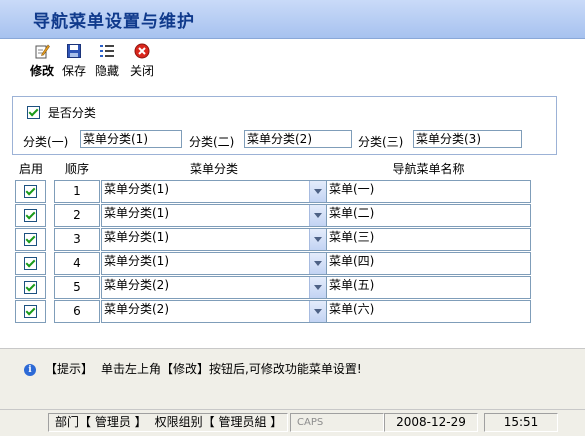 Image resolution: width=585 pixels, height=436 pixels. I want to click on save-label: 保存, so click(73, 71).